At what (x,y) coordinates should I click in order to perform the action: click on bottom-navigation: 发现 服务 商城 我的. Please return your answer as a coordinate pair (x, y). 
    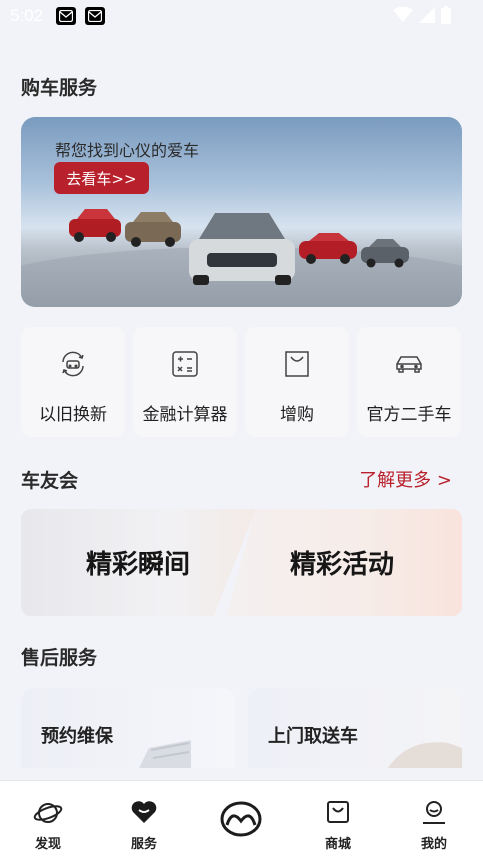
    Looking at the image, I should click on (241, 819).